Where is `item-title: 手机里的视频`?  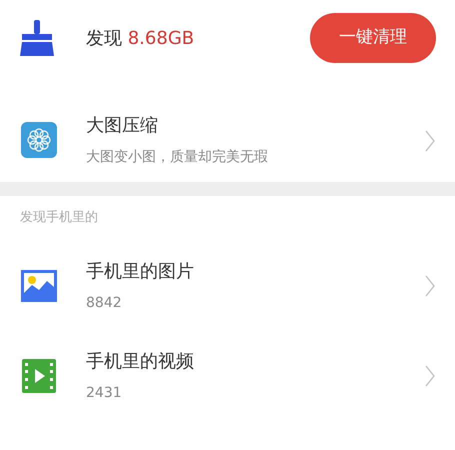 item-title: 手机里的视频 is located at coordinates (140, 362).